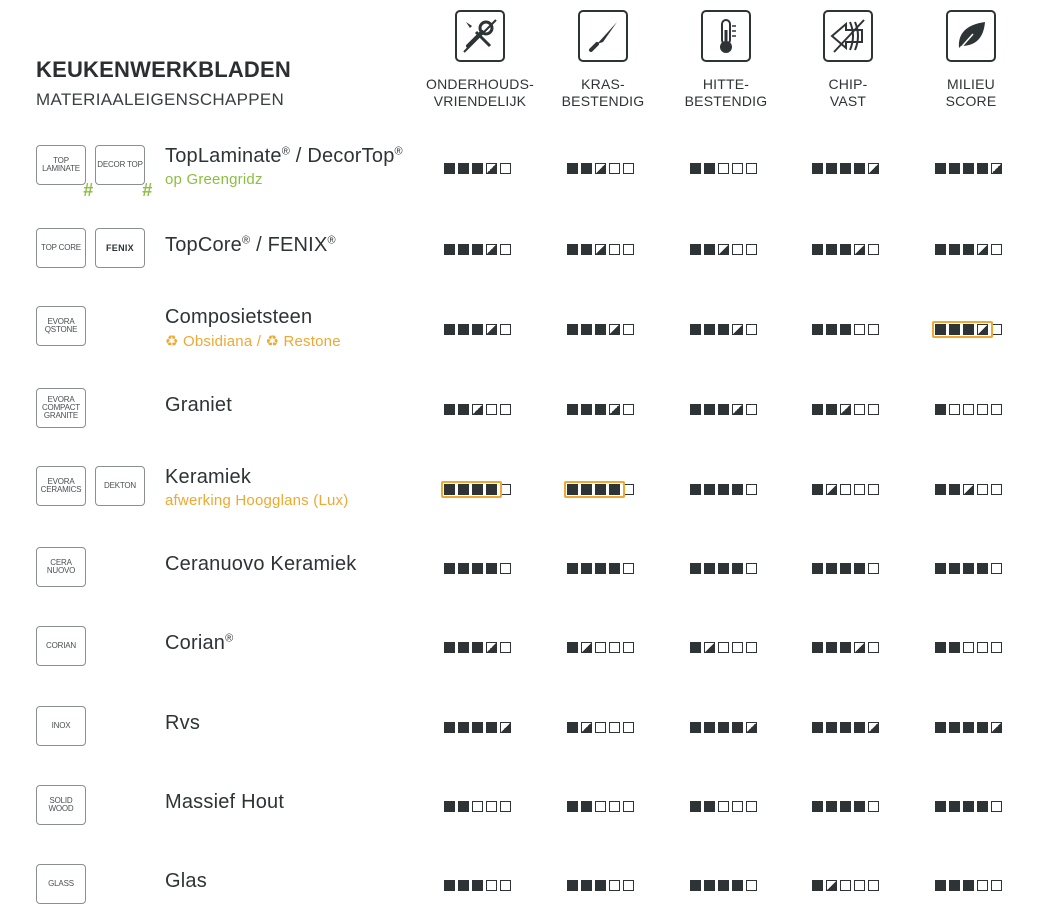 The image size is (1037, 912). I want to click on brand-logo: EVORA COMPACT GRANITE, so click(61, 408).